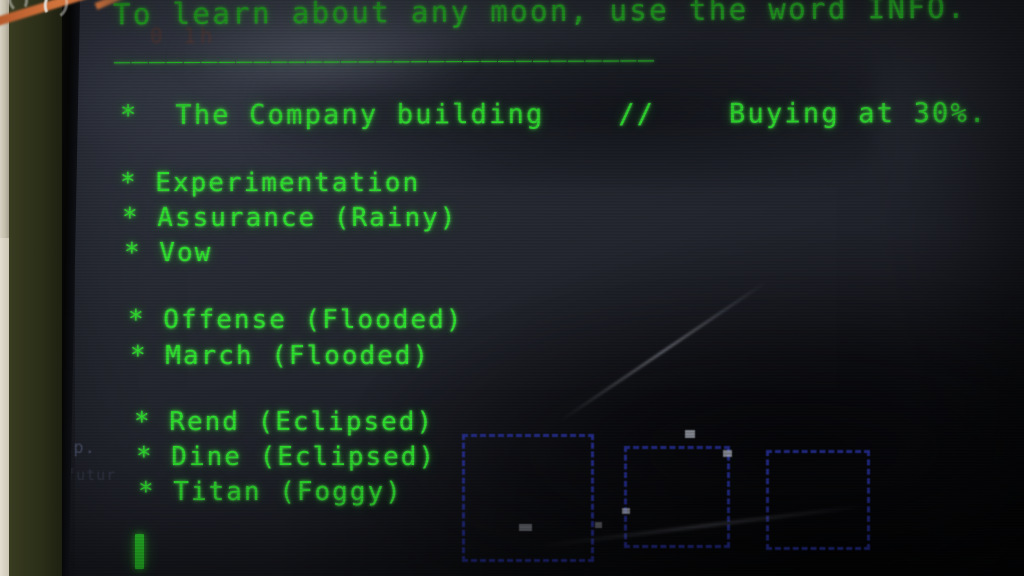 The width and height of the screenshot is (1024, 576). I want to click on moon-list-item-rend: * Rend (Eclipsed), so click(284, 422).